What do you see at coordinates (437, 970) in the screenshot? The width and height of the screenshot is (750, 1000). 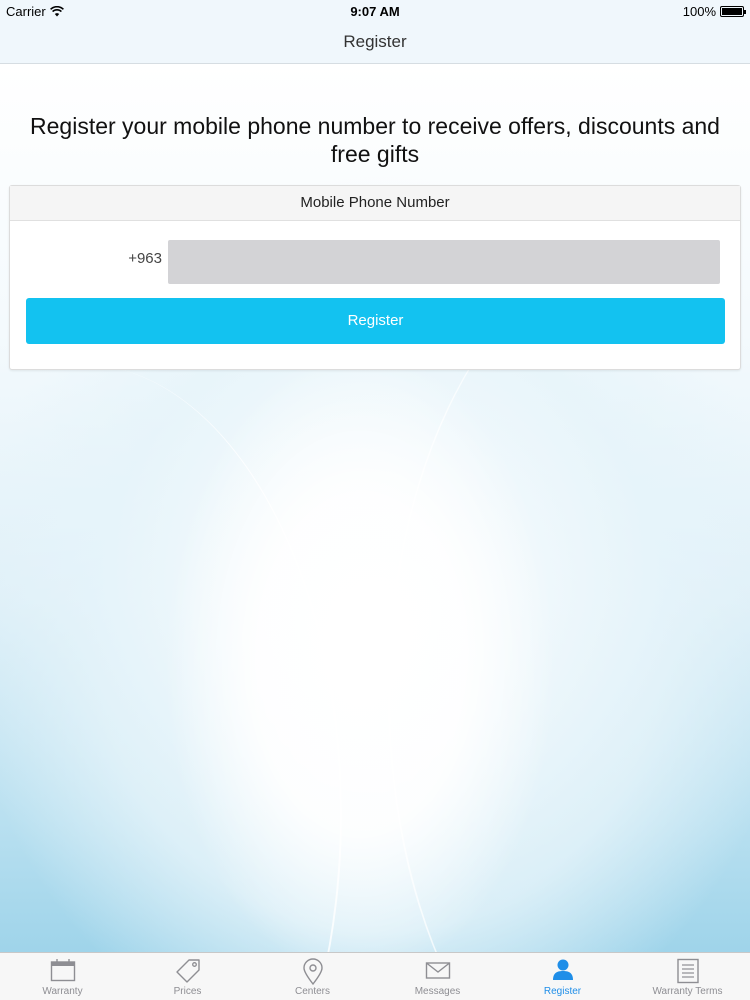 I see `envelope-icon` at bounding box center [437, 970].